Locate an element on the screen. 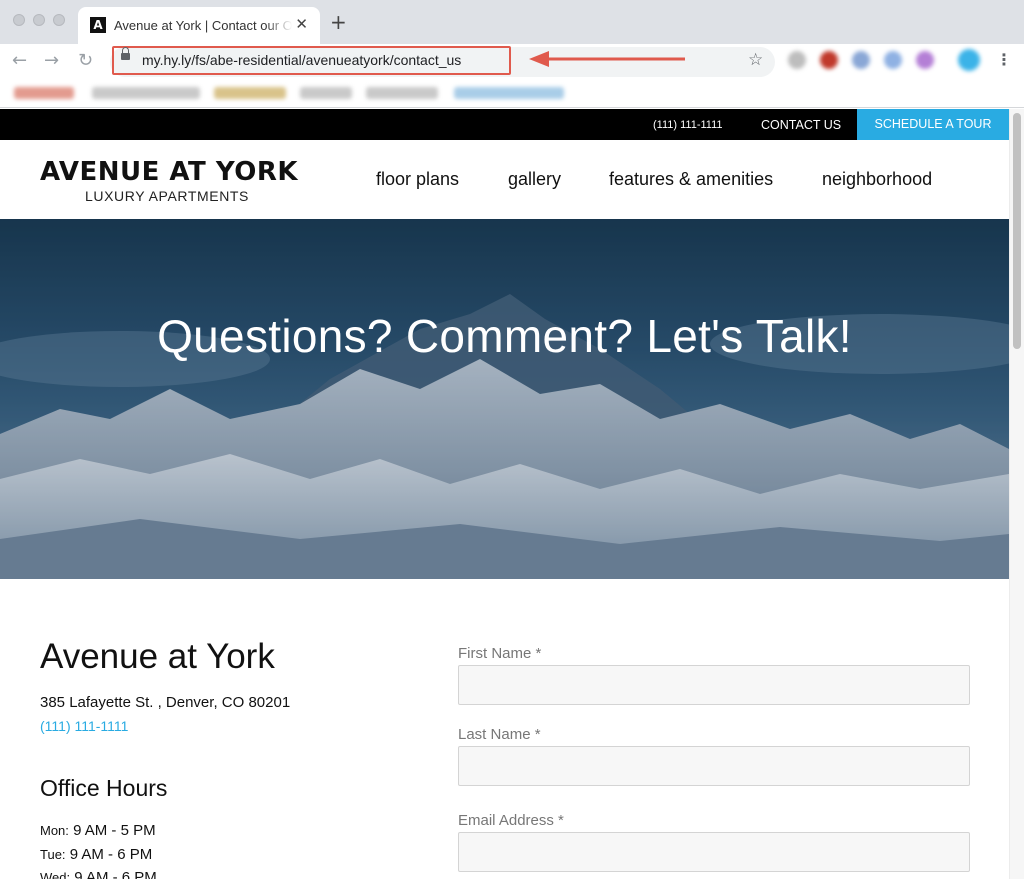 The width and height of the screenshot is (1024, 879). tab-title: Avenue at York | Contact our O is located at coordinates (203, 25).